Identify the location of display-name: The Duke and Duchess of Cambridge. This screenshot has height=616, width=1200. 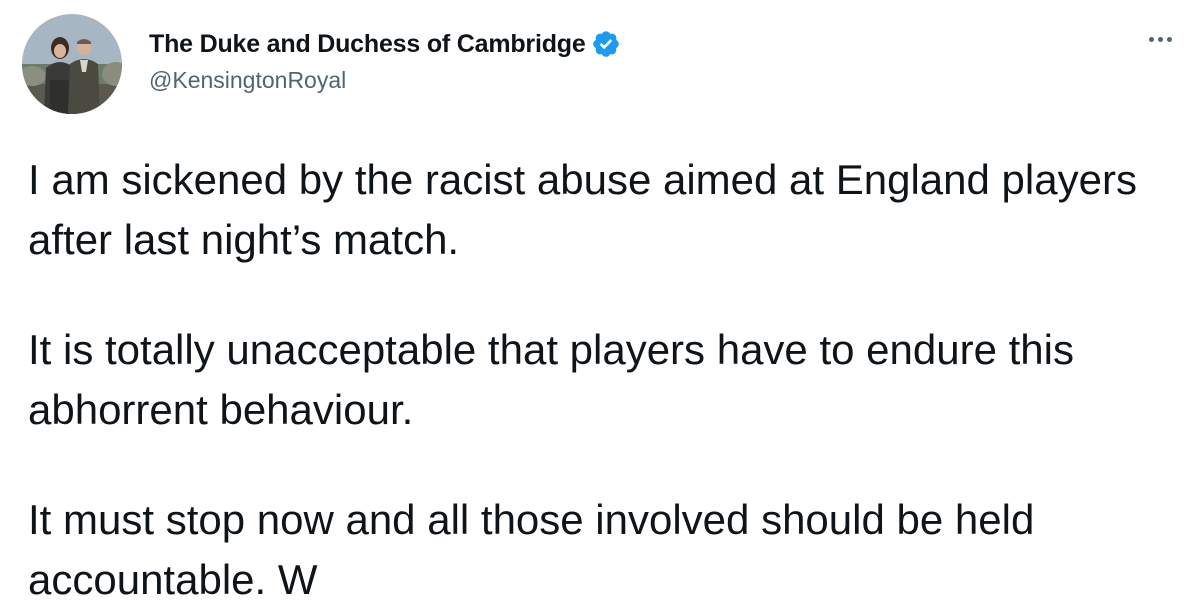
(367, 44).